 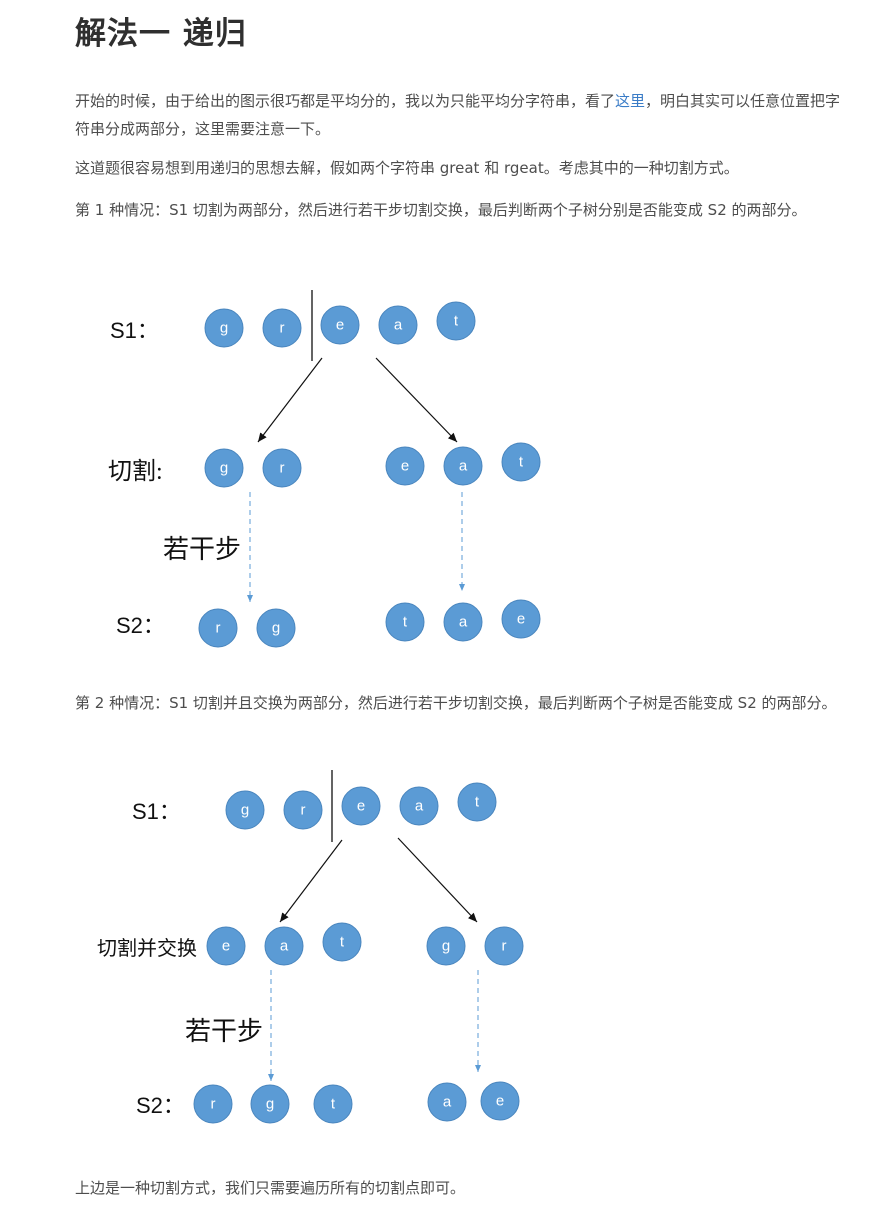 What do you see at coordinates (161, 34) in the screenshot?
I see `page-title: 解法一 递归` at bounding box center [161, 34].